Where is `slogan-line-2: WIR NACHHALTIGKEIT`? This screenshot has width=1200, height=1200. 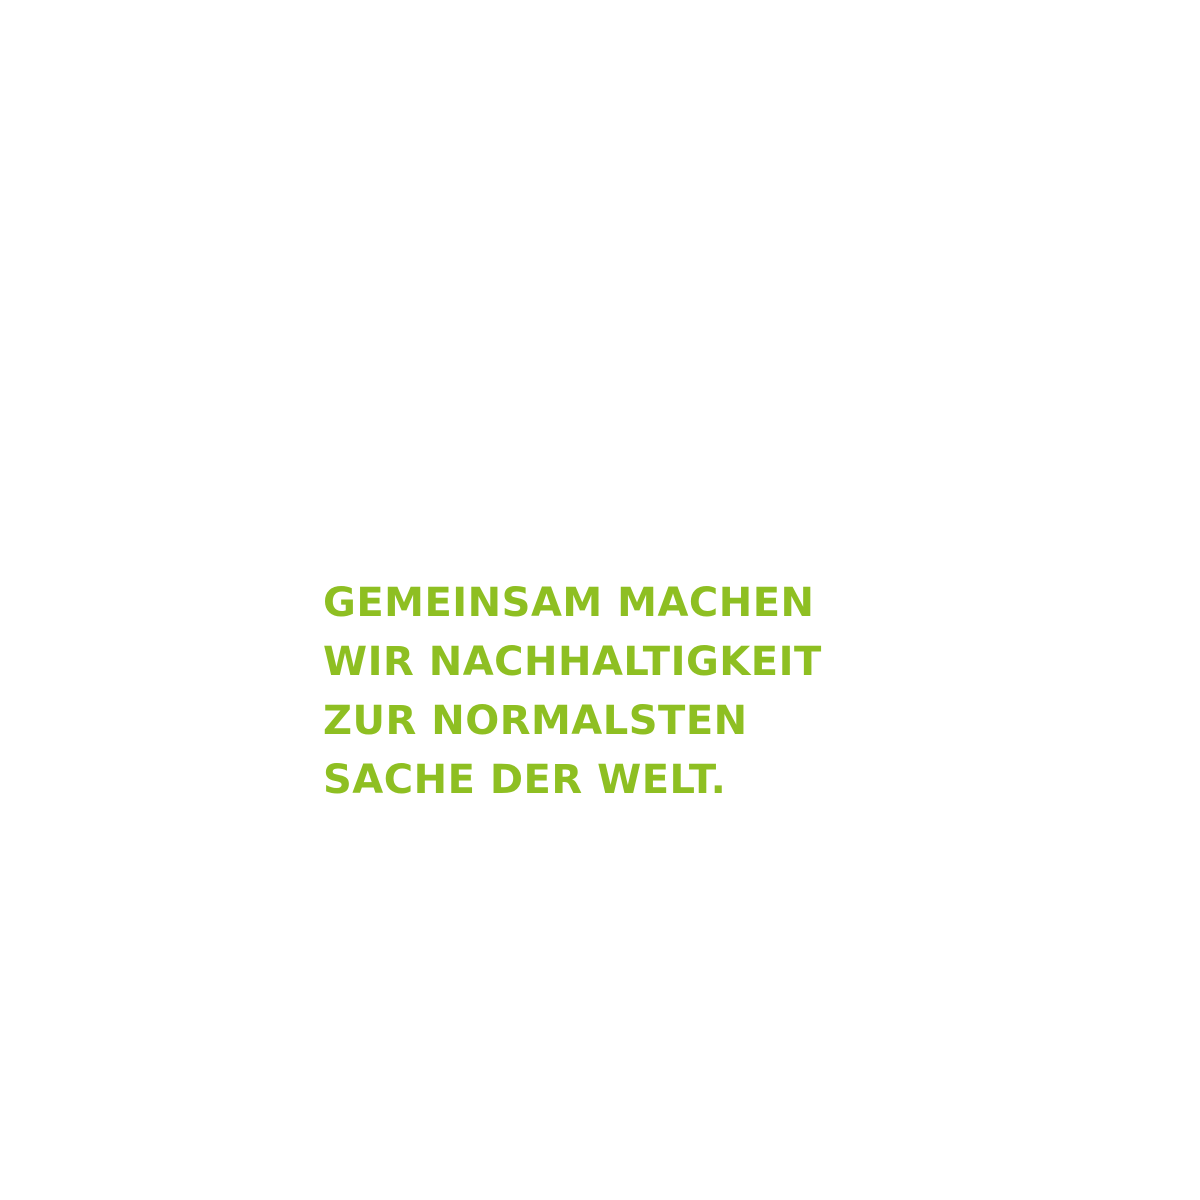
slogan-line-2: WIR NACHHALTIGKEIT is located at coordinates (572, 662).